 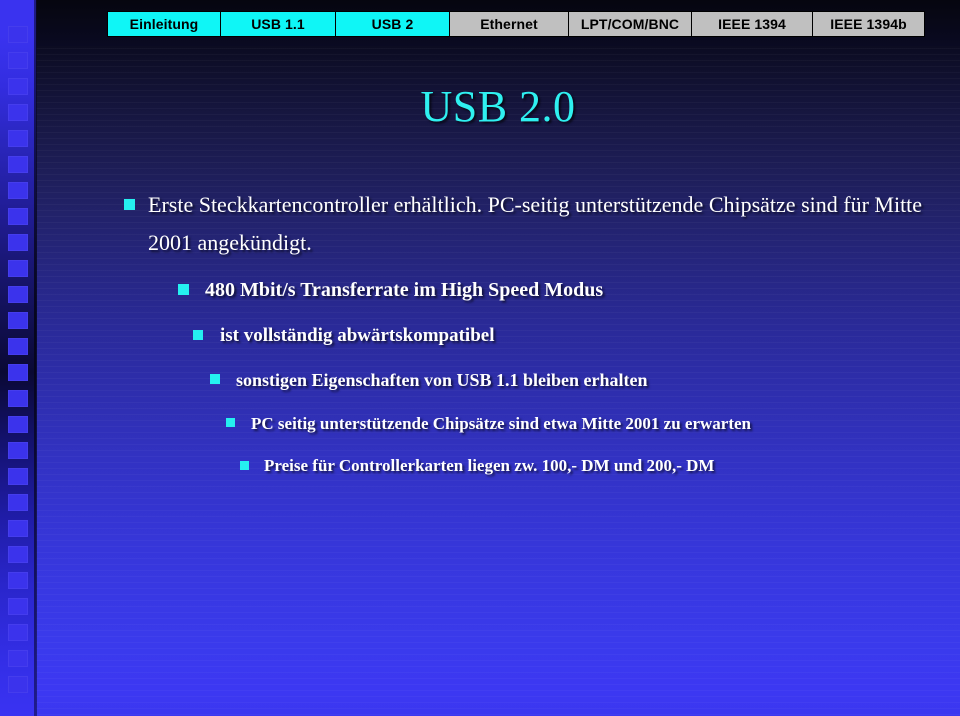 What do you see at coordinates (576, 335) in the screenshot?
I see `bullet-item-level-3: ist vollständig abwärtskompatibel` at bounding box center [576, 335].